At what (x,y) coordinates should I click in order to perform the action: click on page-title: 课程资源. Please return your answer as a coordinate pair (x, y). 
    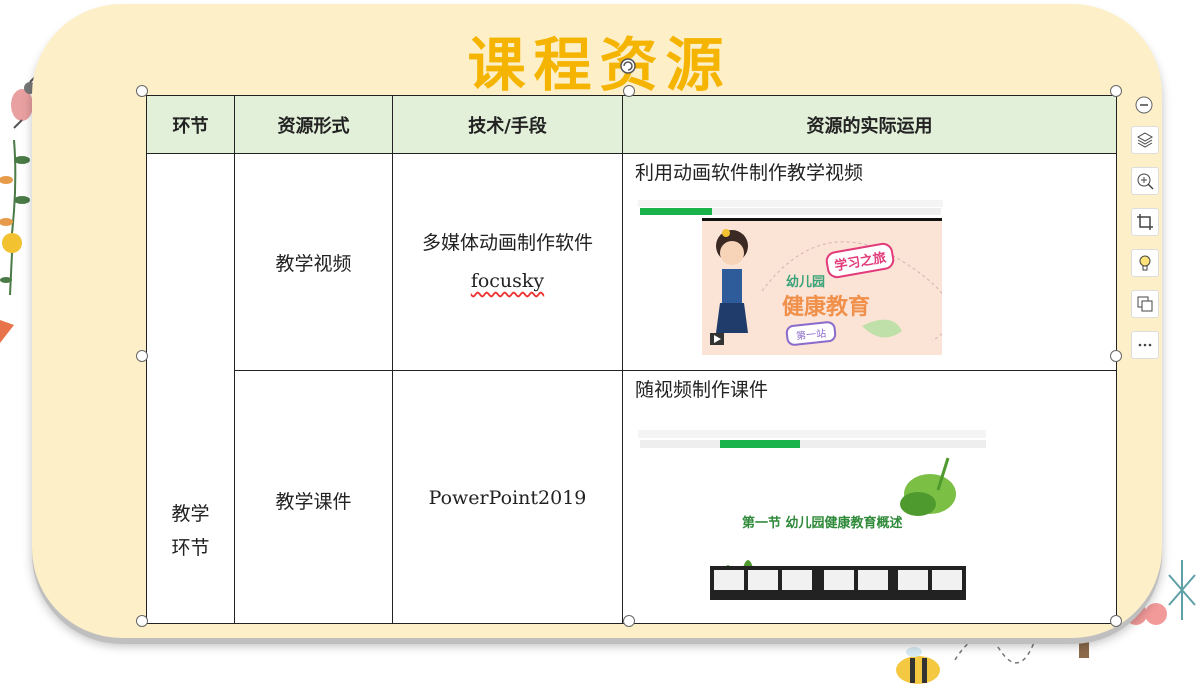
    Looking at the image, I should click on (599, 65).